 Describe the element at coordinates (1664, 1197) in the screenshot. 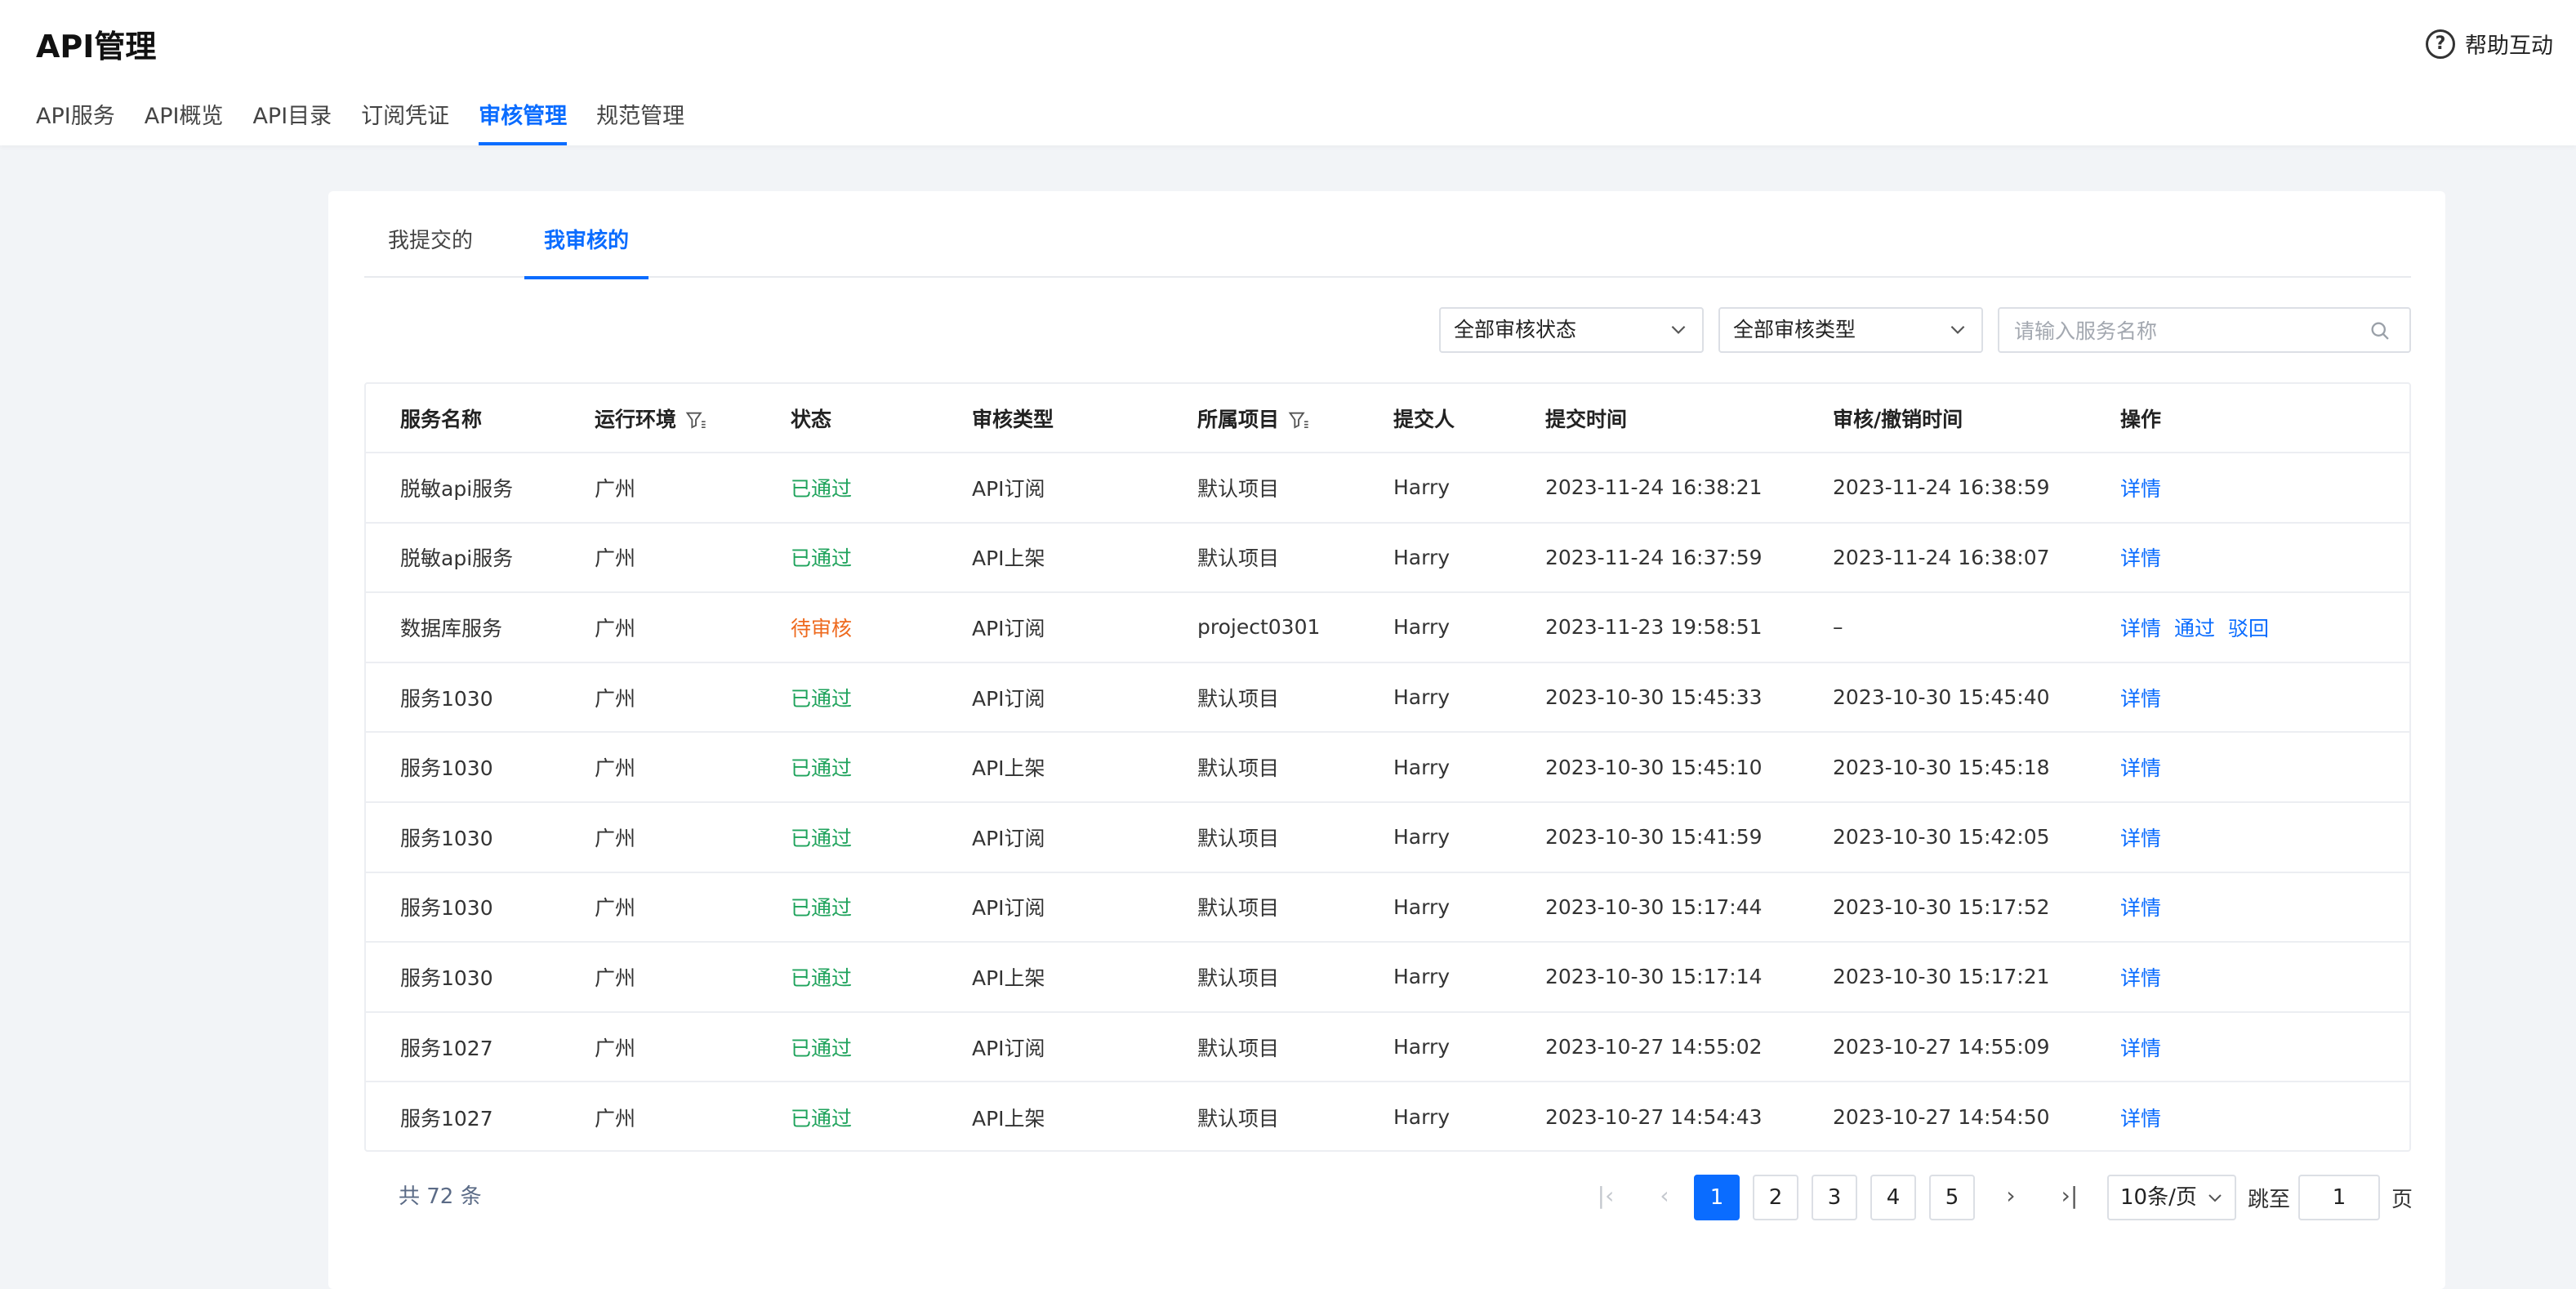

I see `prev-page-icon: ‹` at that location.